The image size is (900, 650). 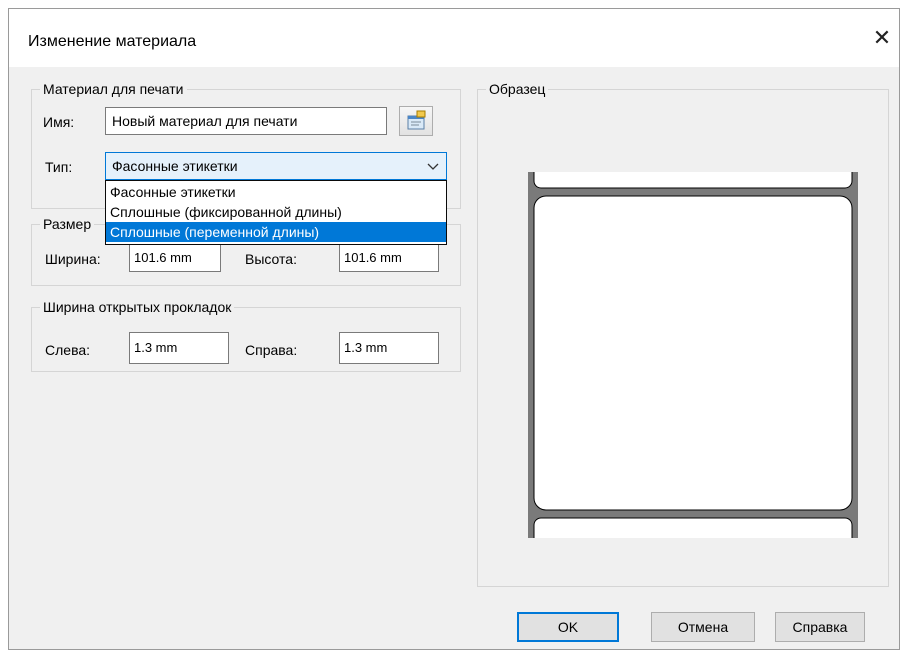 I want to click on left-label: Слева:, so click(x=68, y=350).